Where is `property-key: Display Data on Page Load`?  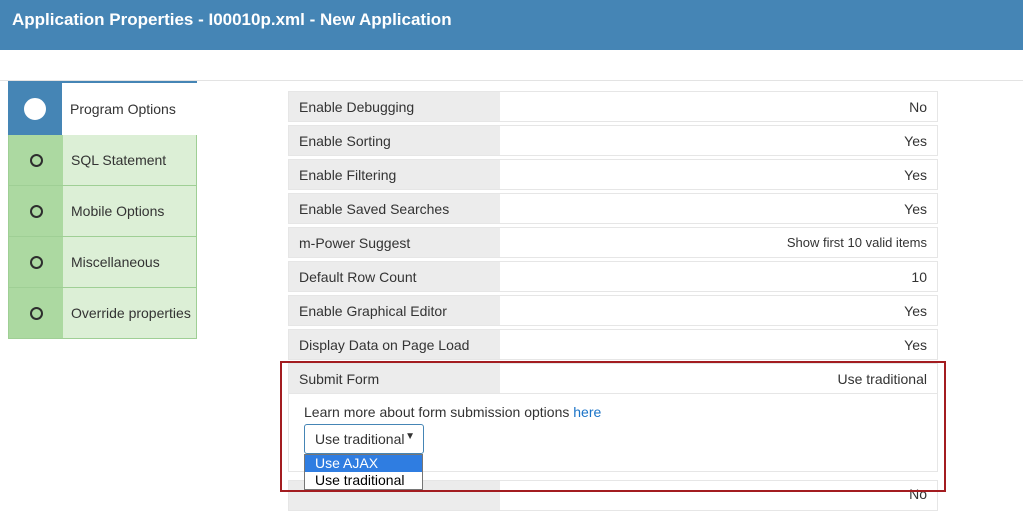
property-key: Display Data on Page Load is located at coordinates (394, 344).